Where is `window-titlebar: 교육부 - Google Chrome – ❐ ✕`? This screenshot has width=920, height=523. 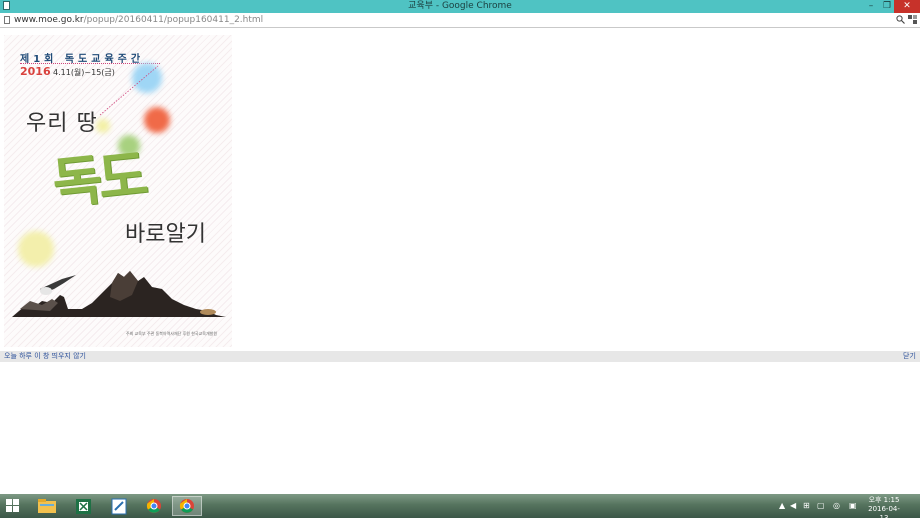
window-titlebar: 교육부 - Google Chrome – ❐ ✕ is located at coordinates (460, 6).